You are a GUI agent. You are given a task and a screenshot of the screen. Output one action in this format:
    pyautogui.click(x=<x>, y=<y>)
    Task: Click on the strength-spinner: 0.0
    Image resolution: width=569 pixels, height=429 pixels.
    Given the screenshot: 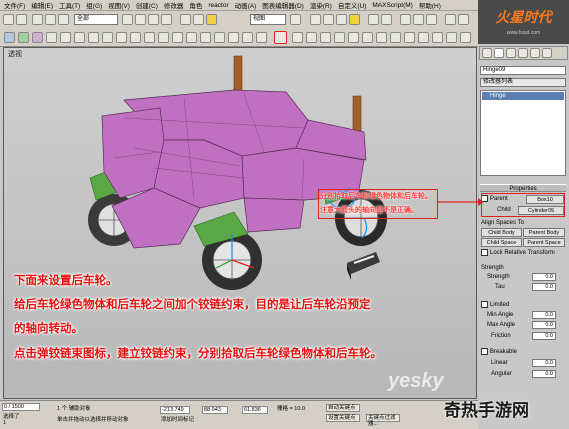 What is the action you would take?
    pyautogui.click(x=544, y=277)
    